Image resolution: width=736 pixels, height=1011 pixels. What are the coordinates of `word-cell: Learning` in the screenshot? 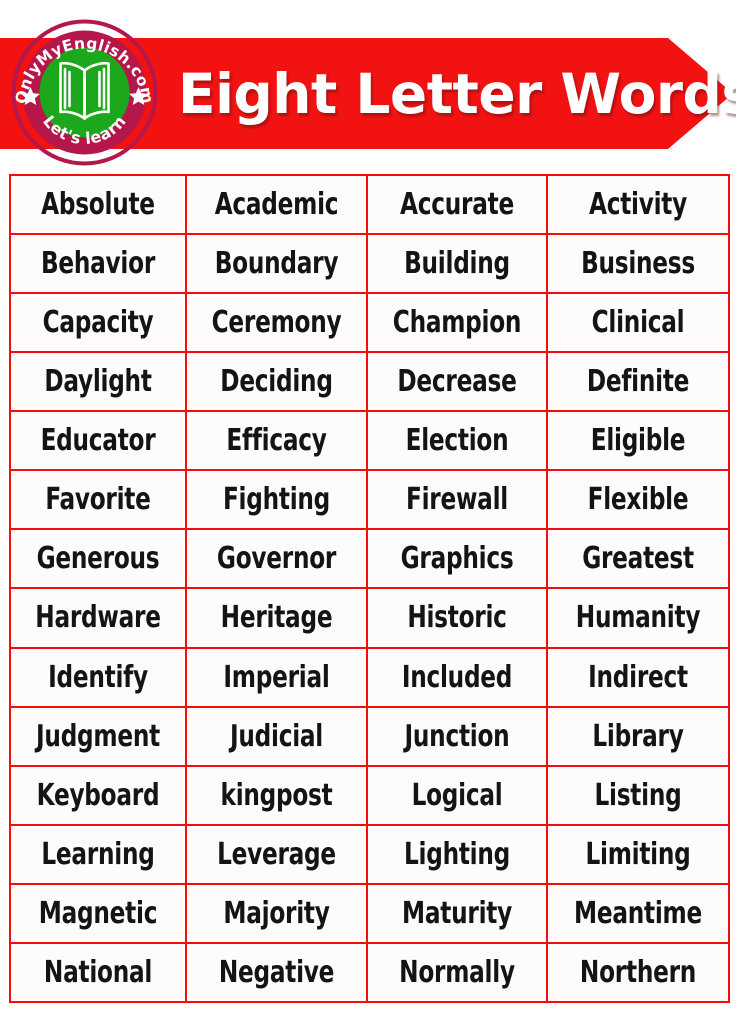 It's located at (98, 854).